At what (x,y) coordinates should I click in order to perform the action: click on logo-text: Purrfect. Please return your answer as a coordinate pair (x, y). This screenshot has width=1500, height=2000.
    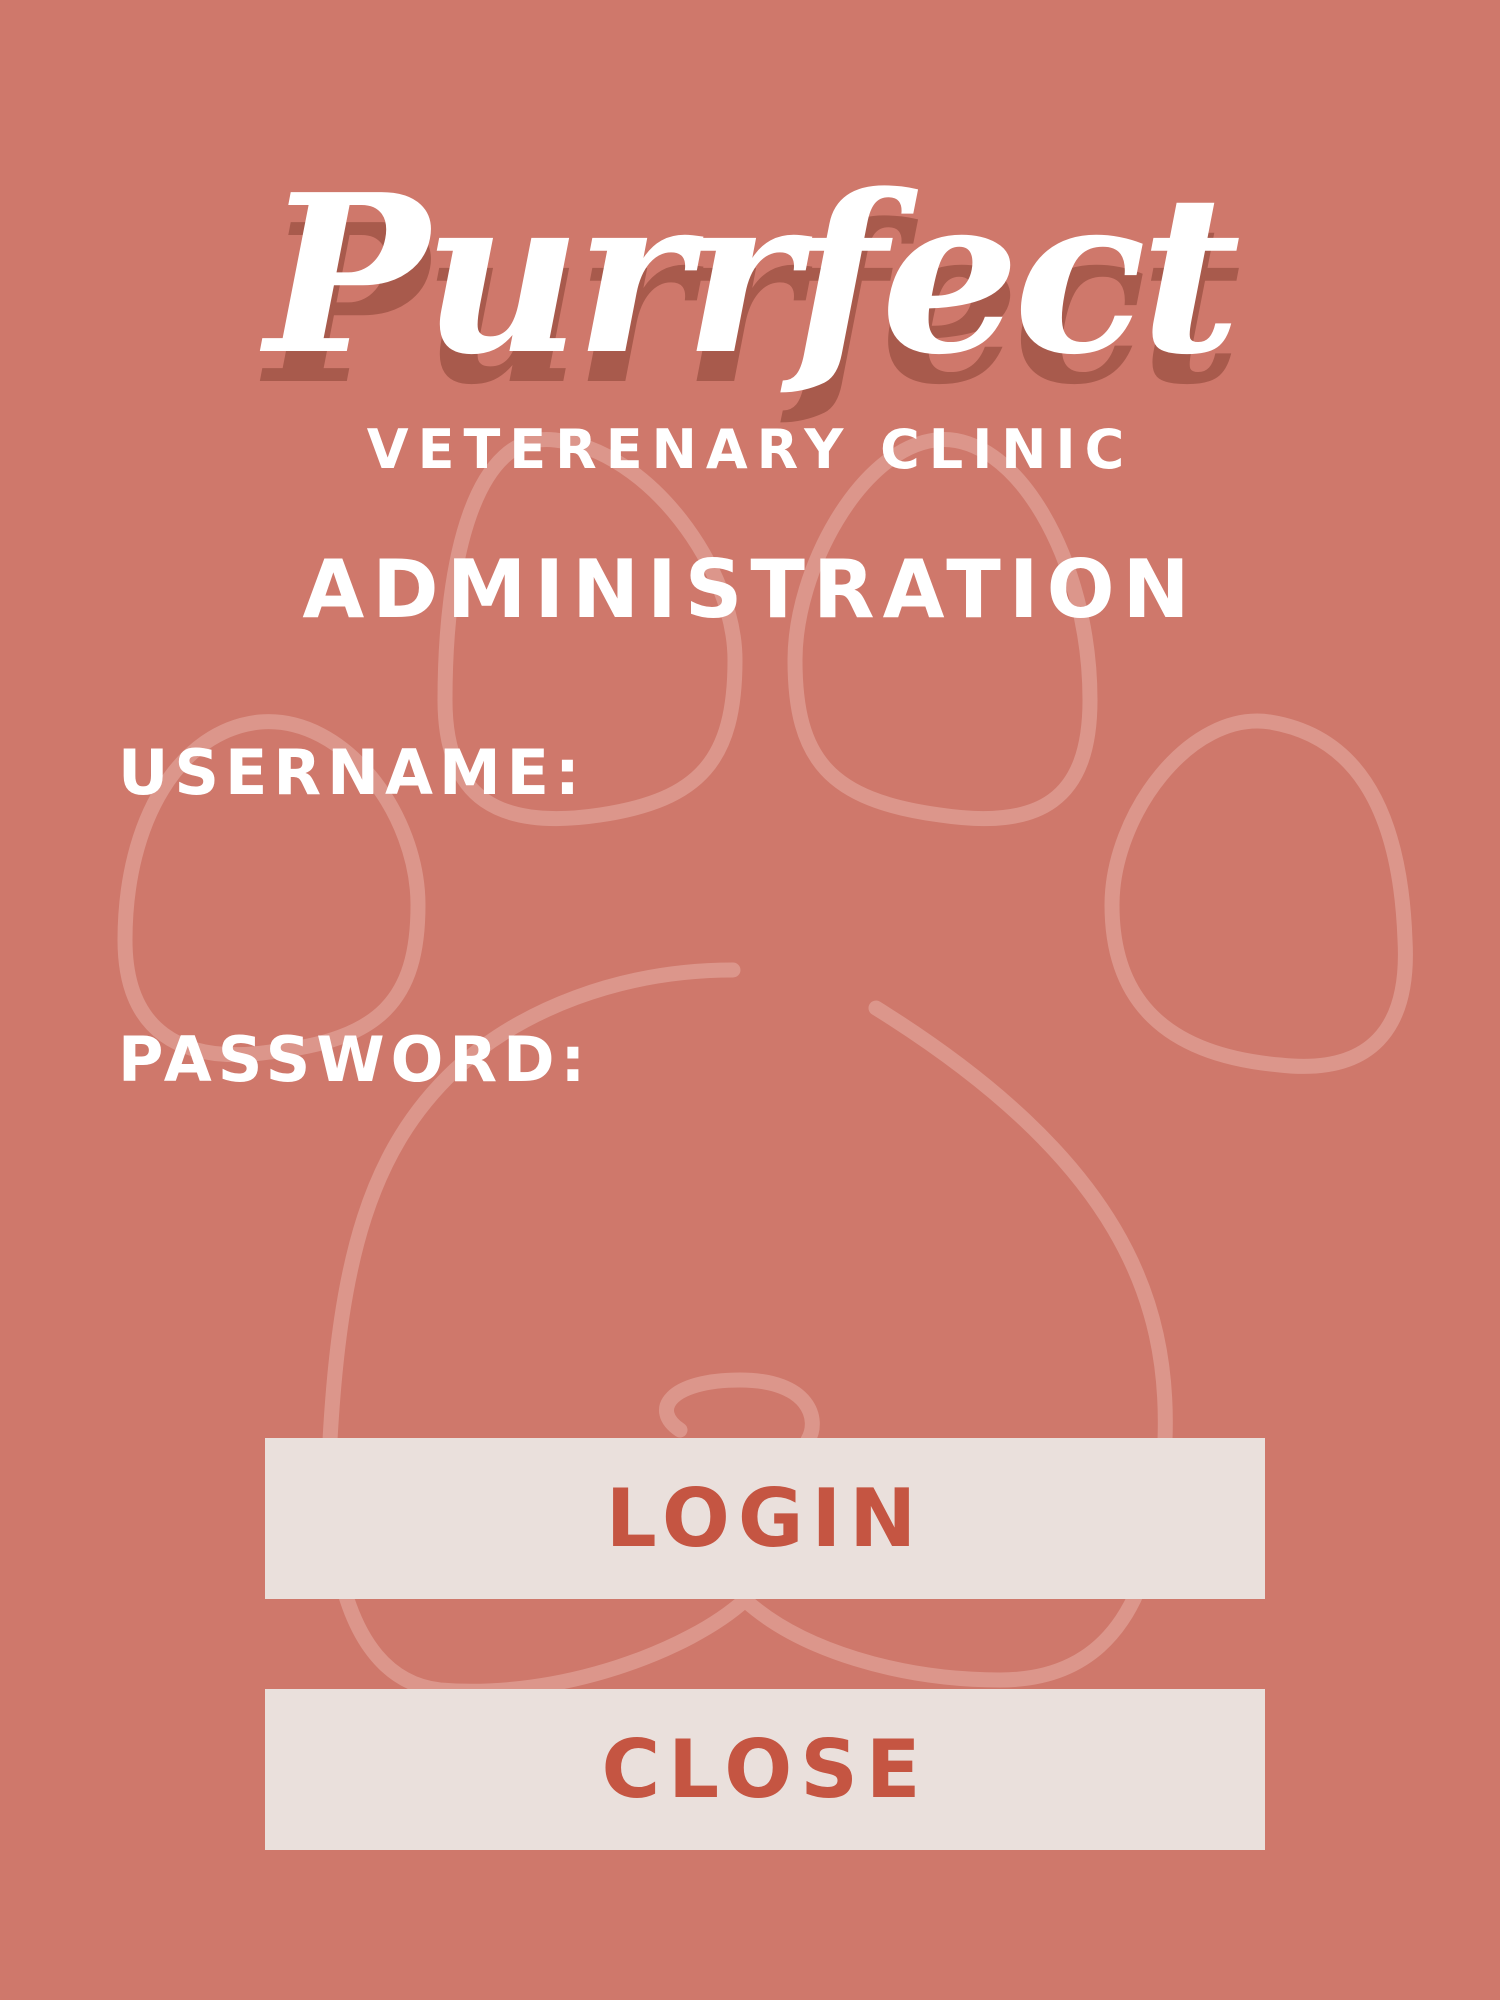
    Looking at the image, I should click on (752, 275).